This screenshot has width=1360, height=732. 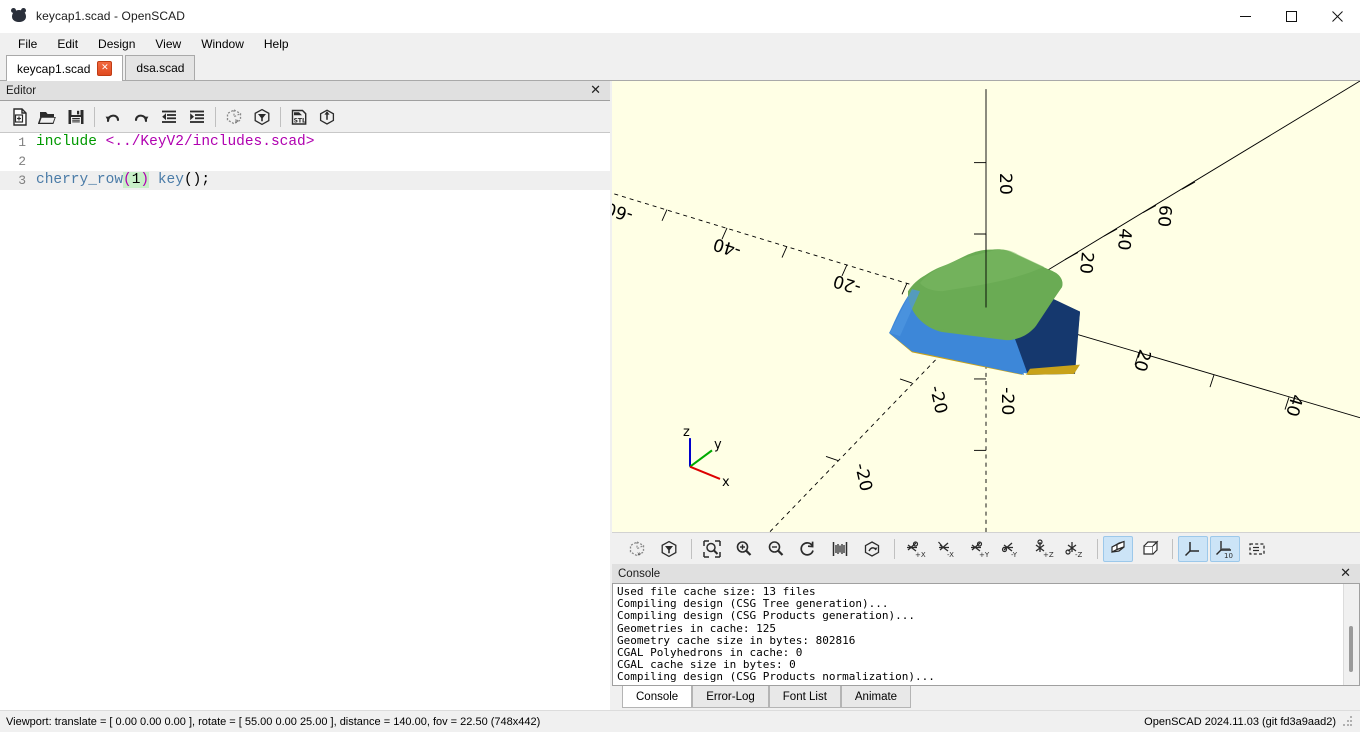 What do you see at coordinates (595, 90) in the screenshot?
I see `editor-dock-close-icon: ✕` at bounding box center [595, 90].